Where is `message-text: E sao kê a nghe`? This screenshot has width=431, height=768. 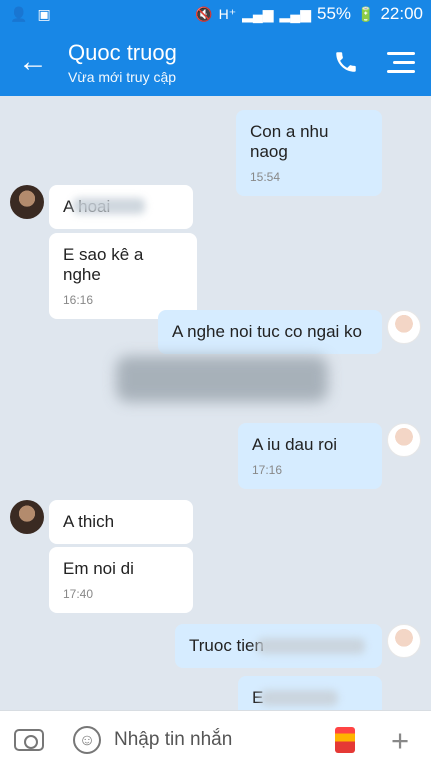
message-text: E sao kê a nghe is located at coordinates (103, 264).